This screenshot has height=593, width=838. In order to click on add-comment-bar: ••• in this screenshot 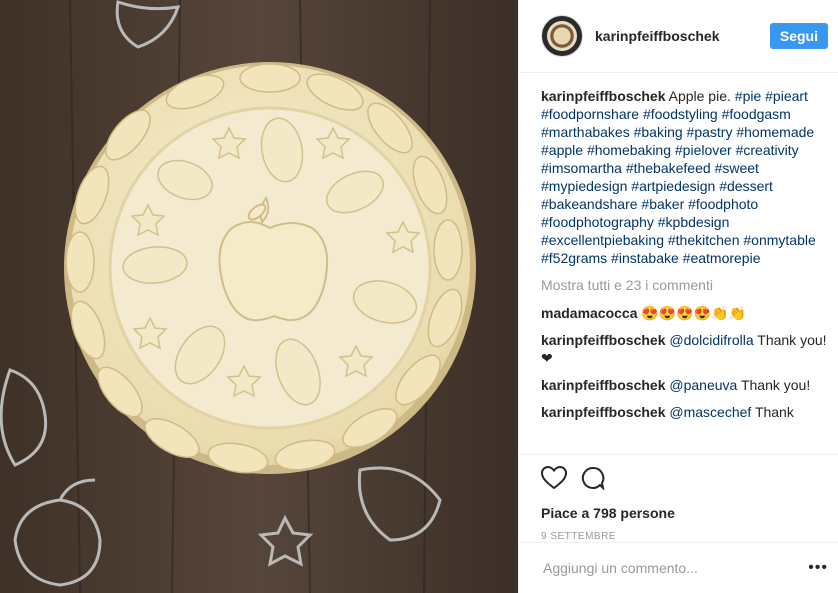, I will do `click(678, 567)`.